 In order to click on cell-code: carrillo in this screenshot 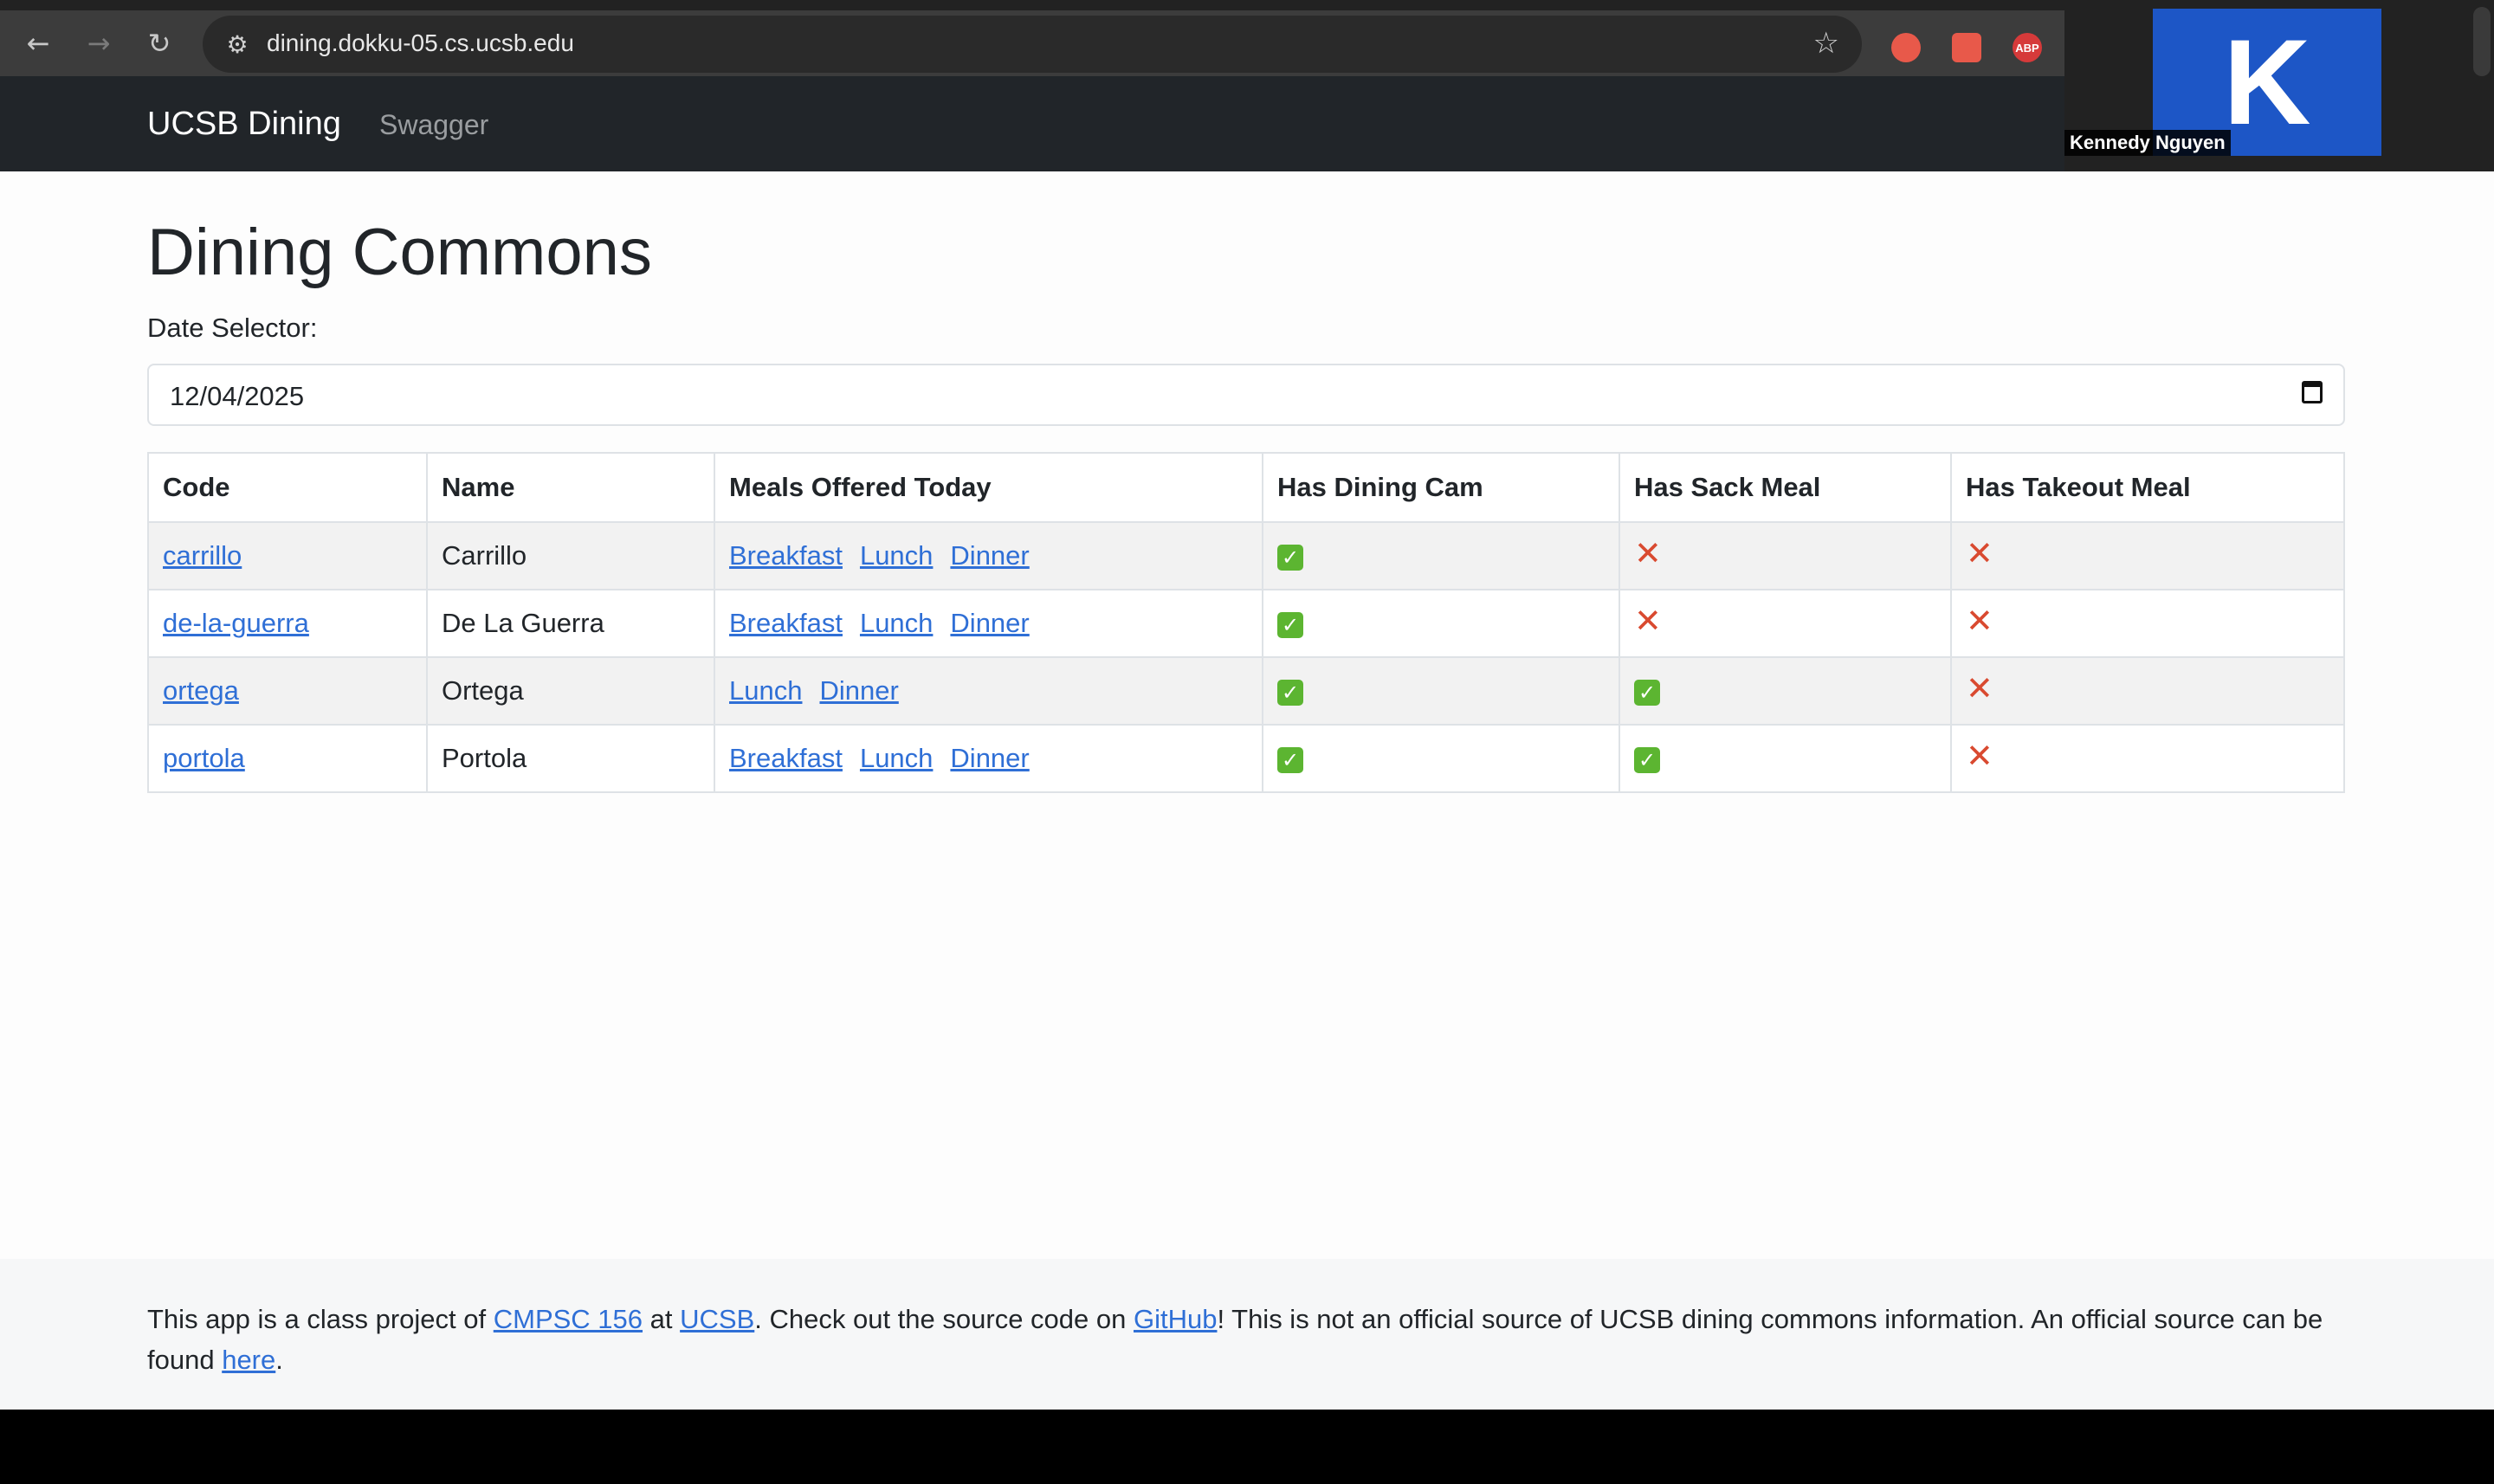, I will do `click(287, 555)`.